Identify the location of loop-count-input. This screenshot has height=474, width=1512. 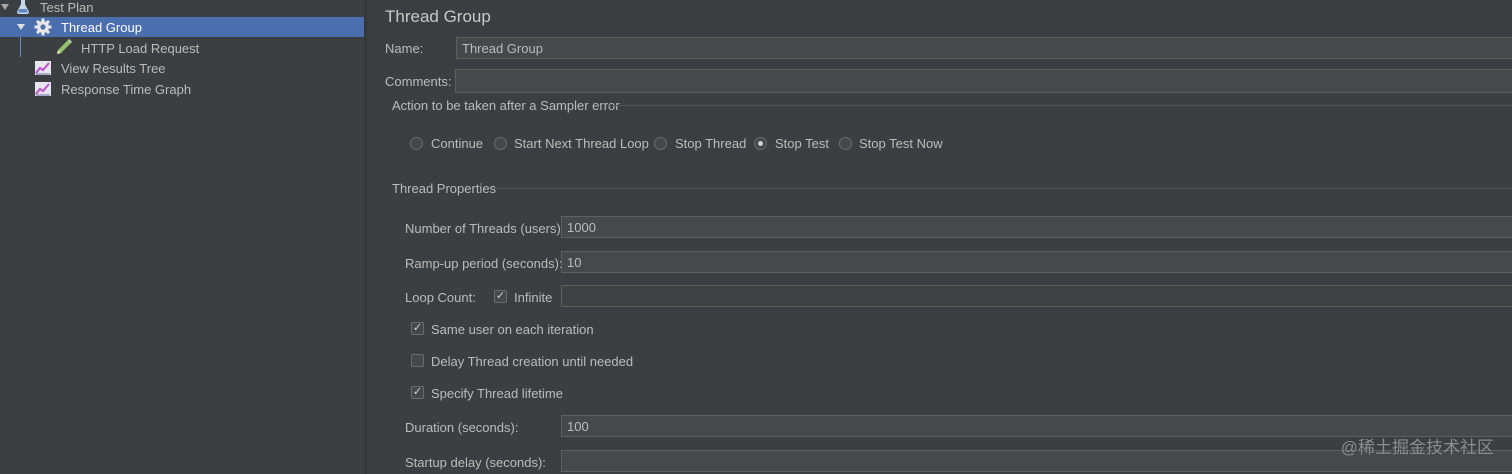
(1036, 296).